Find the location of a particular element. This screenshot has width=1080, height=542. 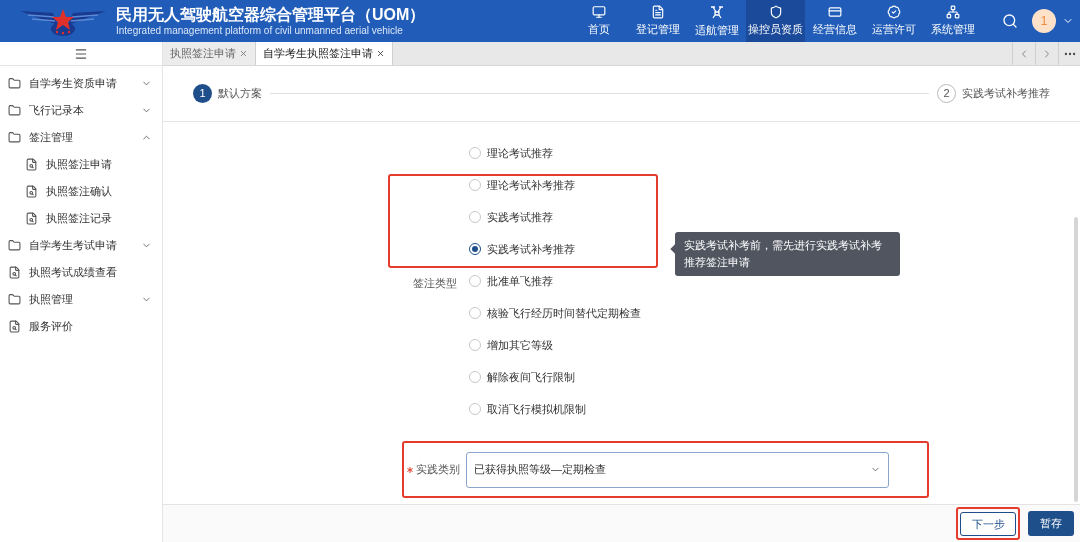

step-label: 默认方案 is located at coordinates (240, 94).